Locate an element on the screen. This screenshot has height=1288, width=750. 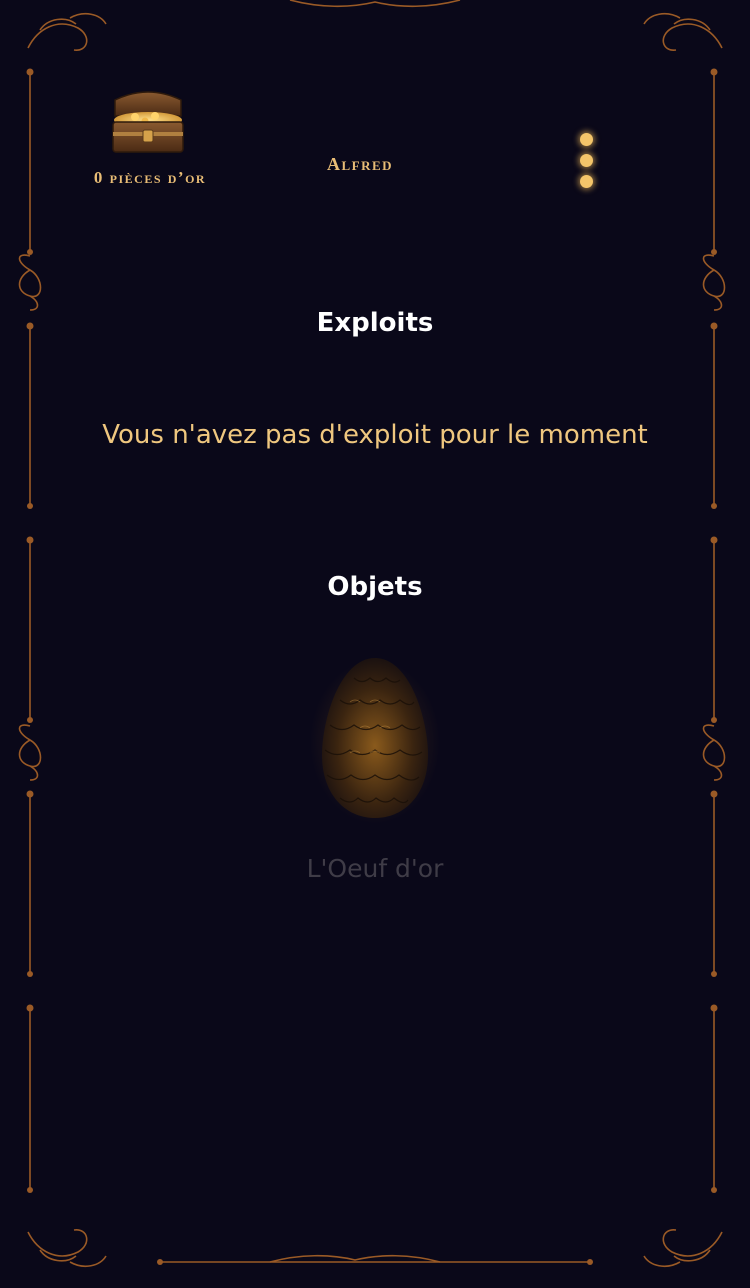
golden-egg-icon is located at coordinates (375, 741).